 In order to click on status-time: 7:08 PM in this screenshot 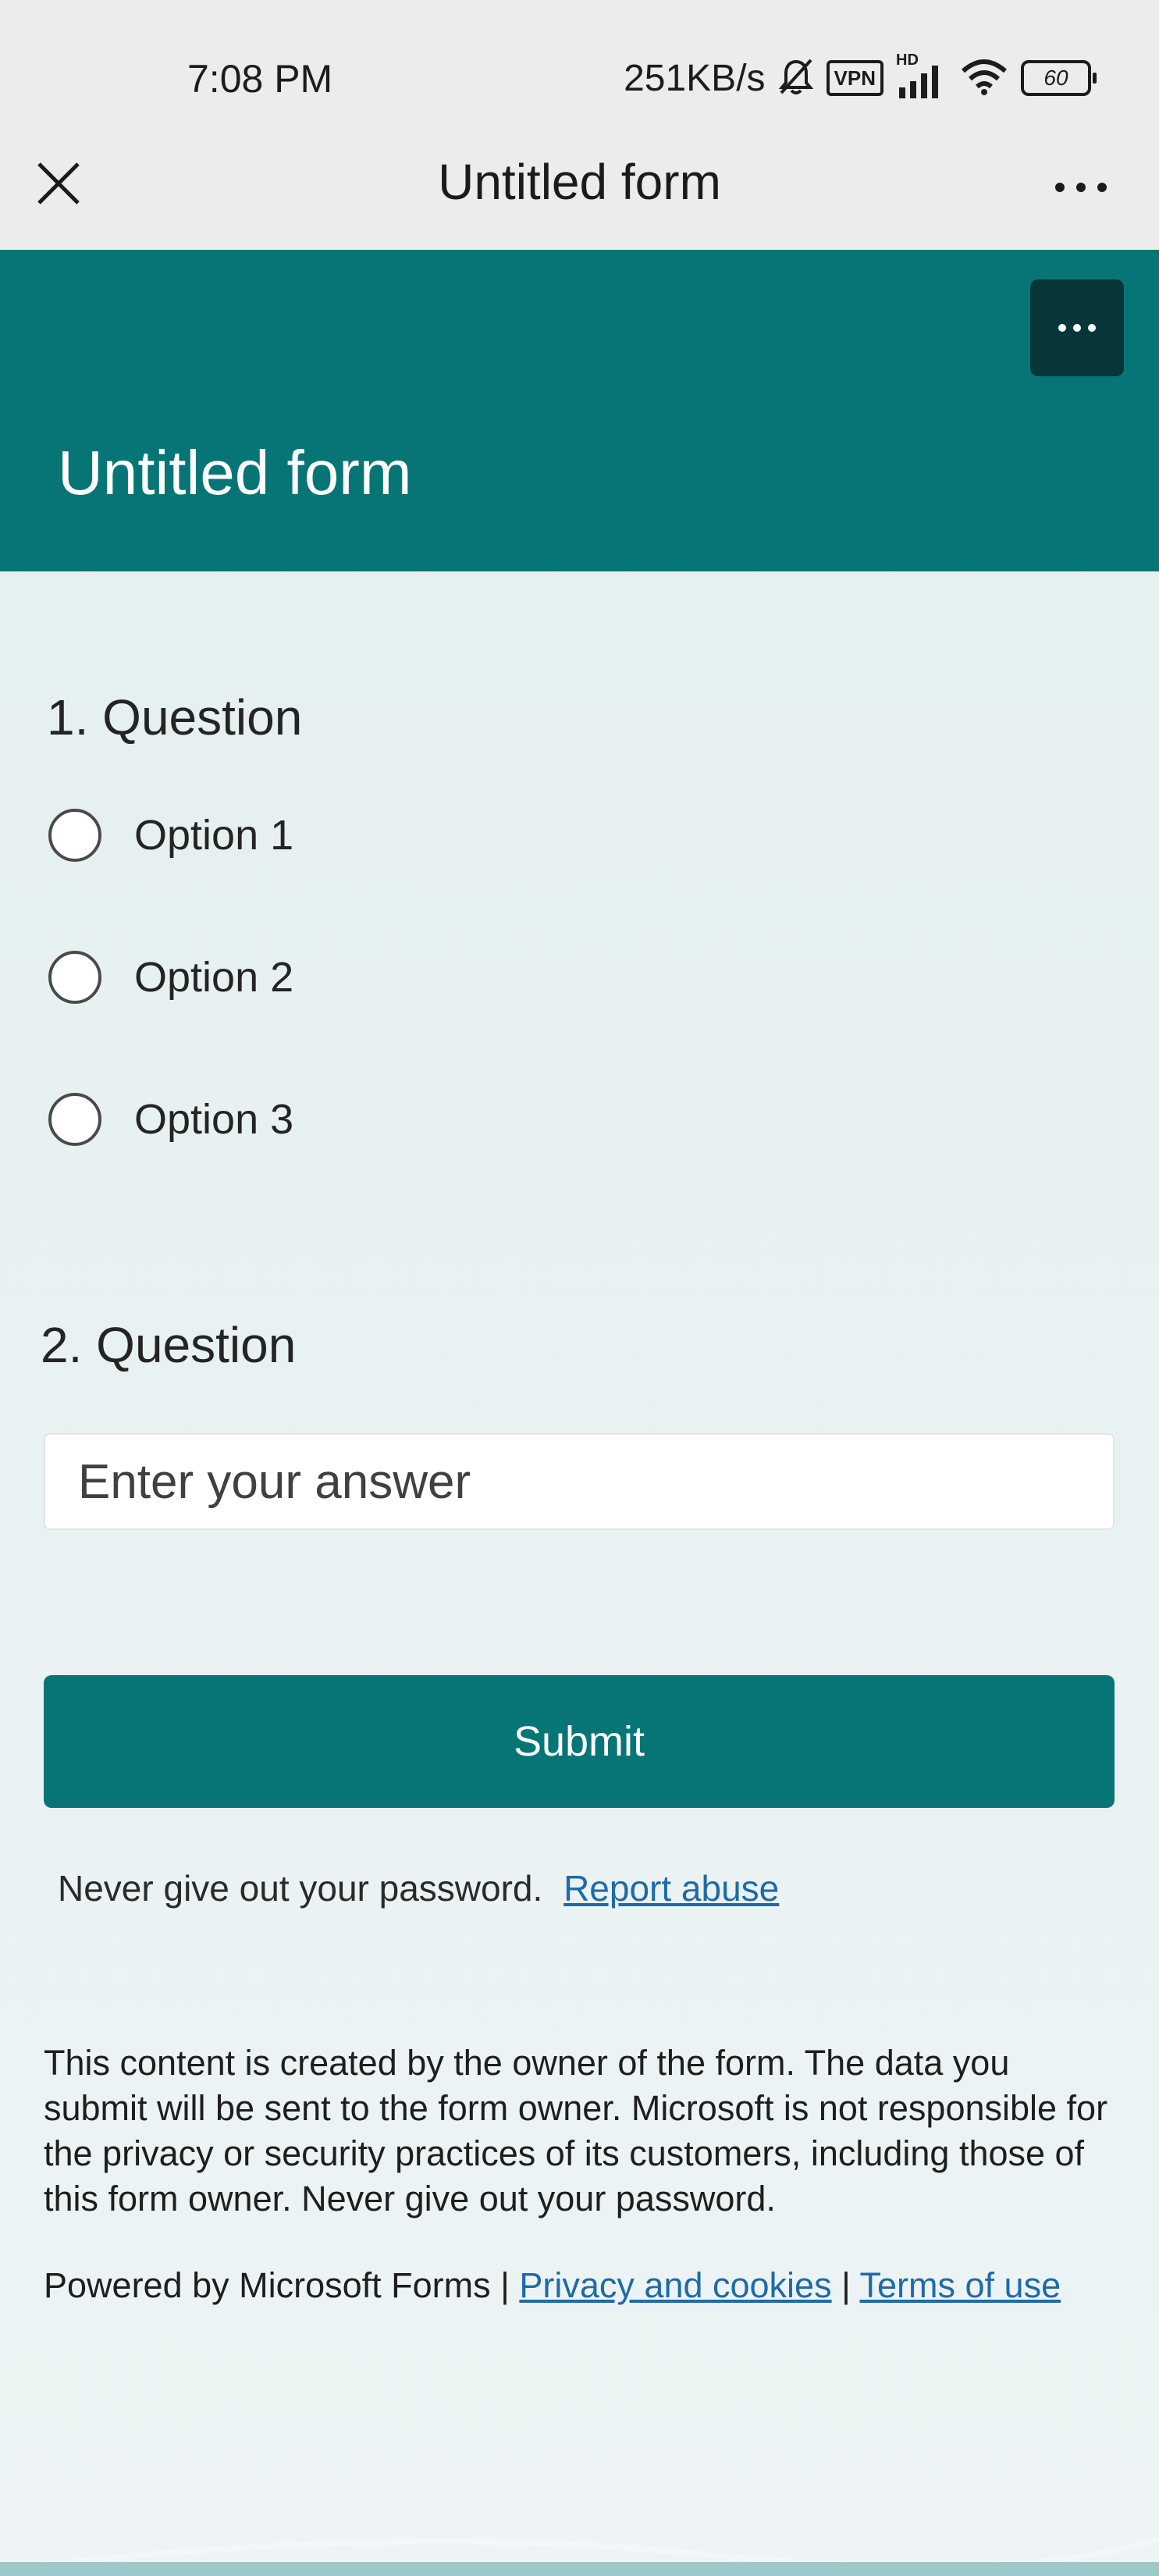, I will do `click(260, 79)`.